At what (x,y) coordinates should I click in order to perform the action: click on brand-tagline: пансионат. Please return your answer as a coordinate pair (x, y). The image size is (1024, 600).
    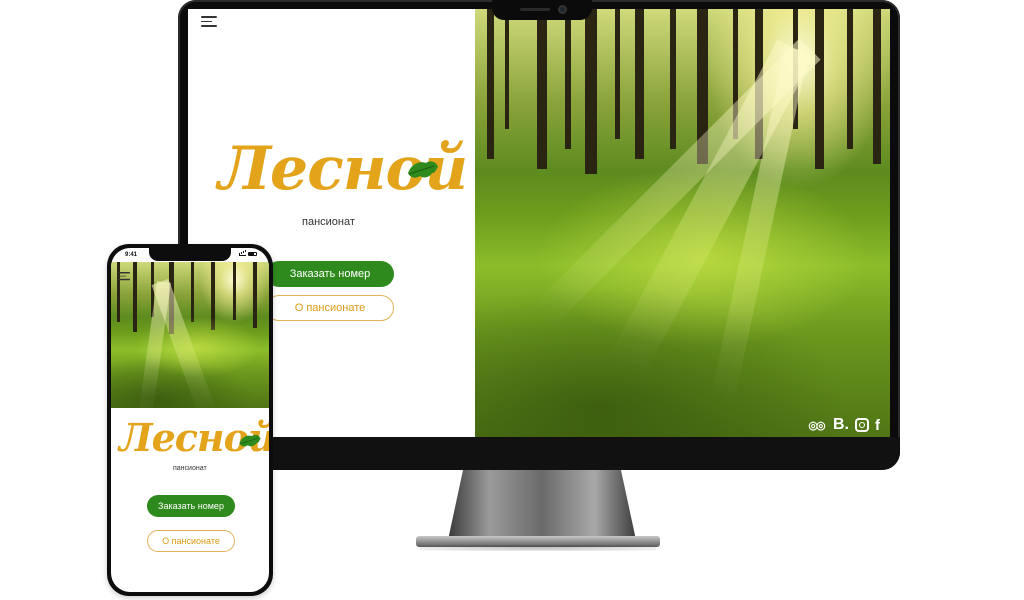
    Looking at the image, I should click on (328, 222).